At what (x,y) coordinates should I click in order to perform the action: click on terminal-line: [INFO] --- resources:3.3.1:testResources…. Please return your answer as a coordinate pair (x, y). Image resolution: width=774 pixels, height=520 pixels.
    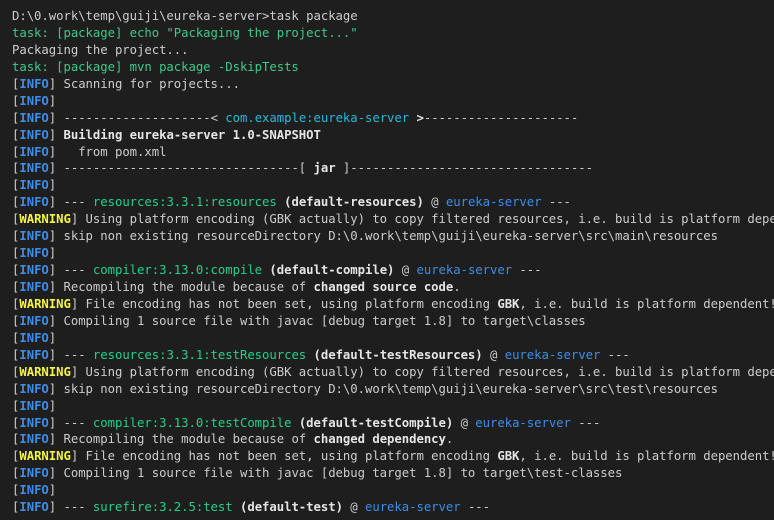
    Looking at the image, I should click on (393, 355).